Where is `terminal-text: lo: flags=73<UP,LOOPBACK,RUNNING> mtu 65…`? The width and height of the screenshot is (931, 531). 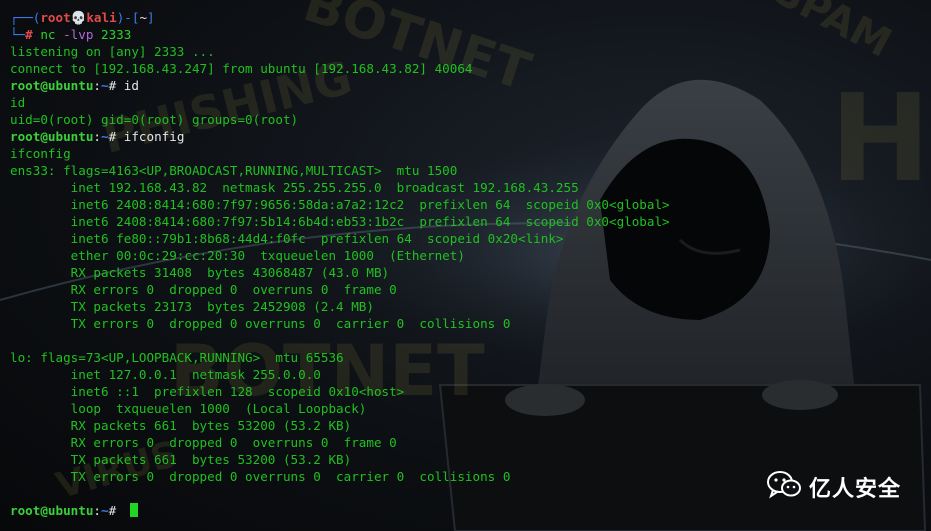 terminal-text: lo: flags=73<UP,LOOPBACK,RUNNING> mtu 65… is located at coordinates (177, 357).